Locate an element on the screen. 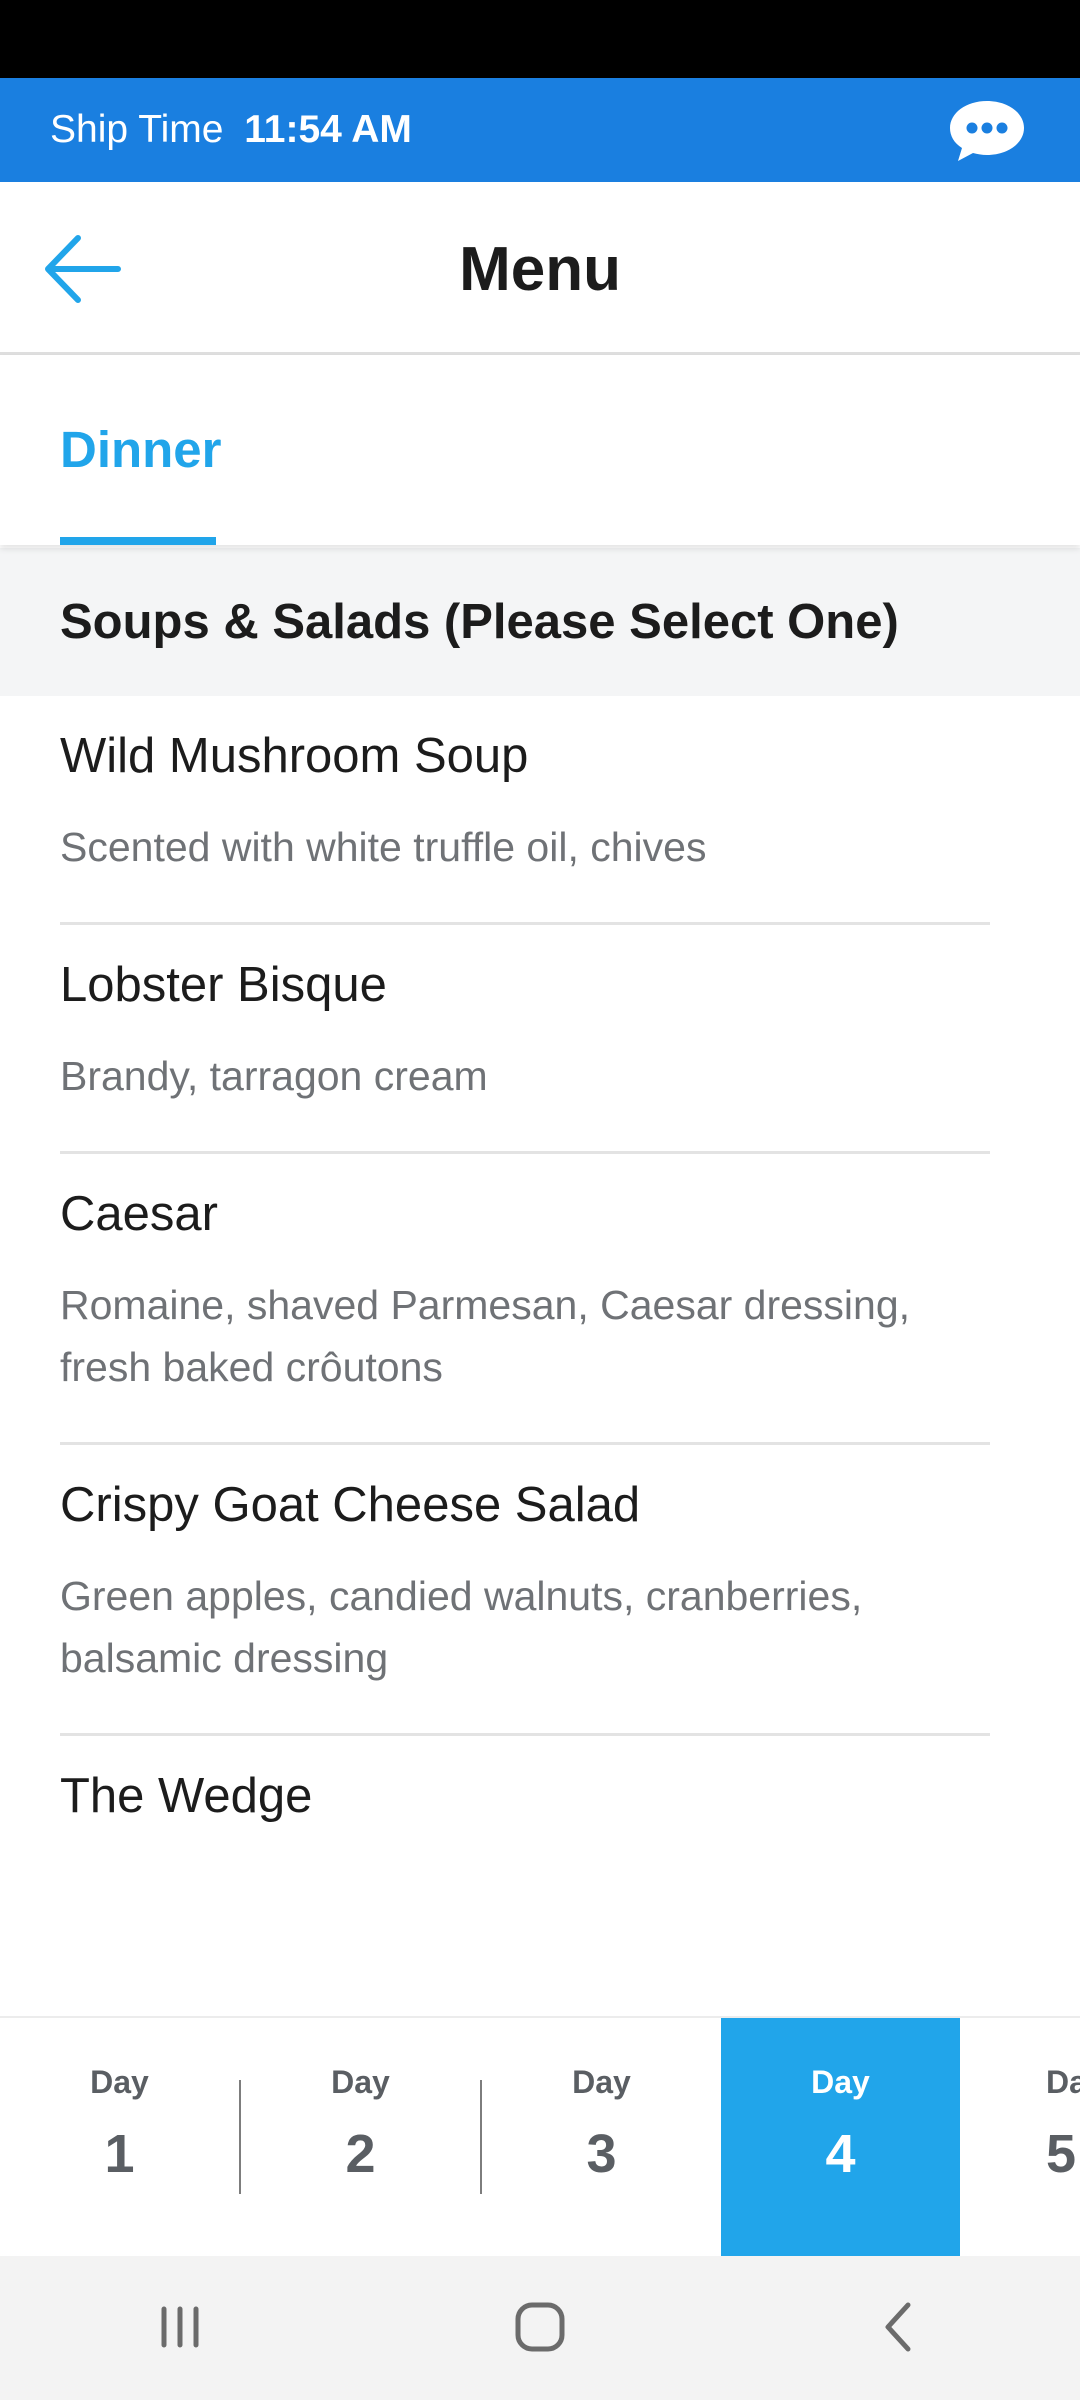 This screenshot has width=1080, height=2400. back-chevron-icon is located at coordinates (900, 2327).